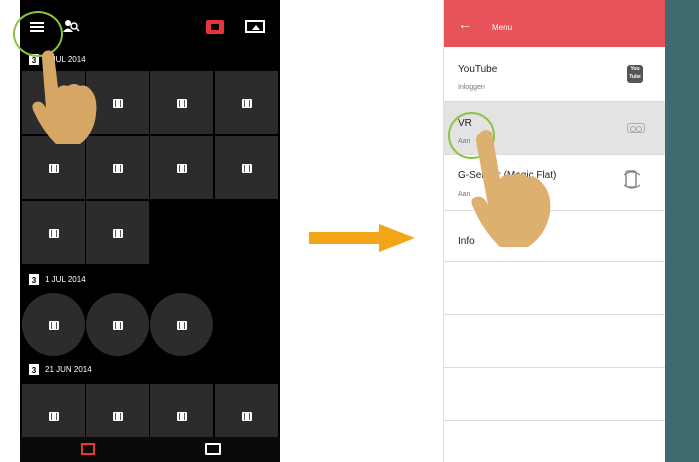 This screenshot has height=462, width=699. Describe the element at coordinates (362, 238) in the screenshot. I see `arrow-right-icon` at that location.